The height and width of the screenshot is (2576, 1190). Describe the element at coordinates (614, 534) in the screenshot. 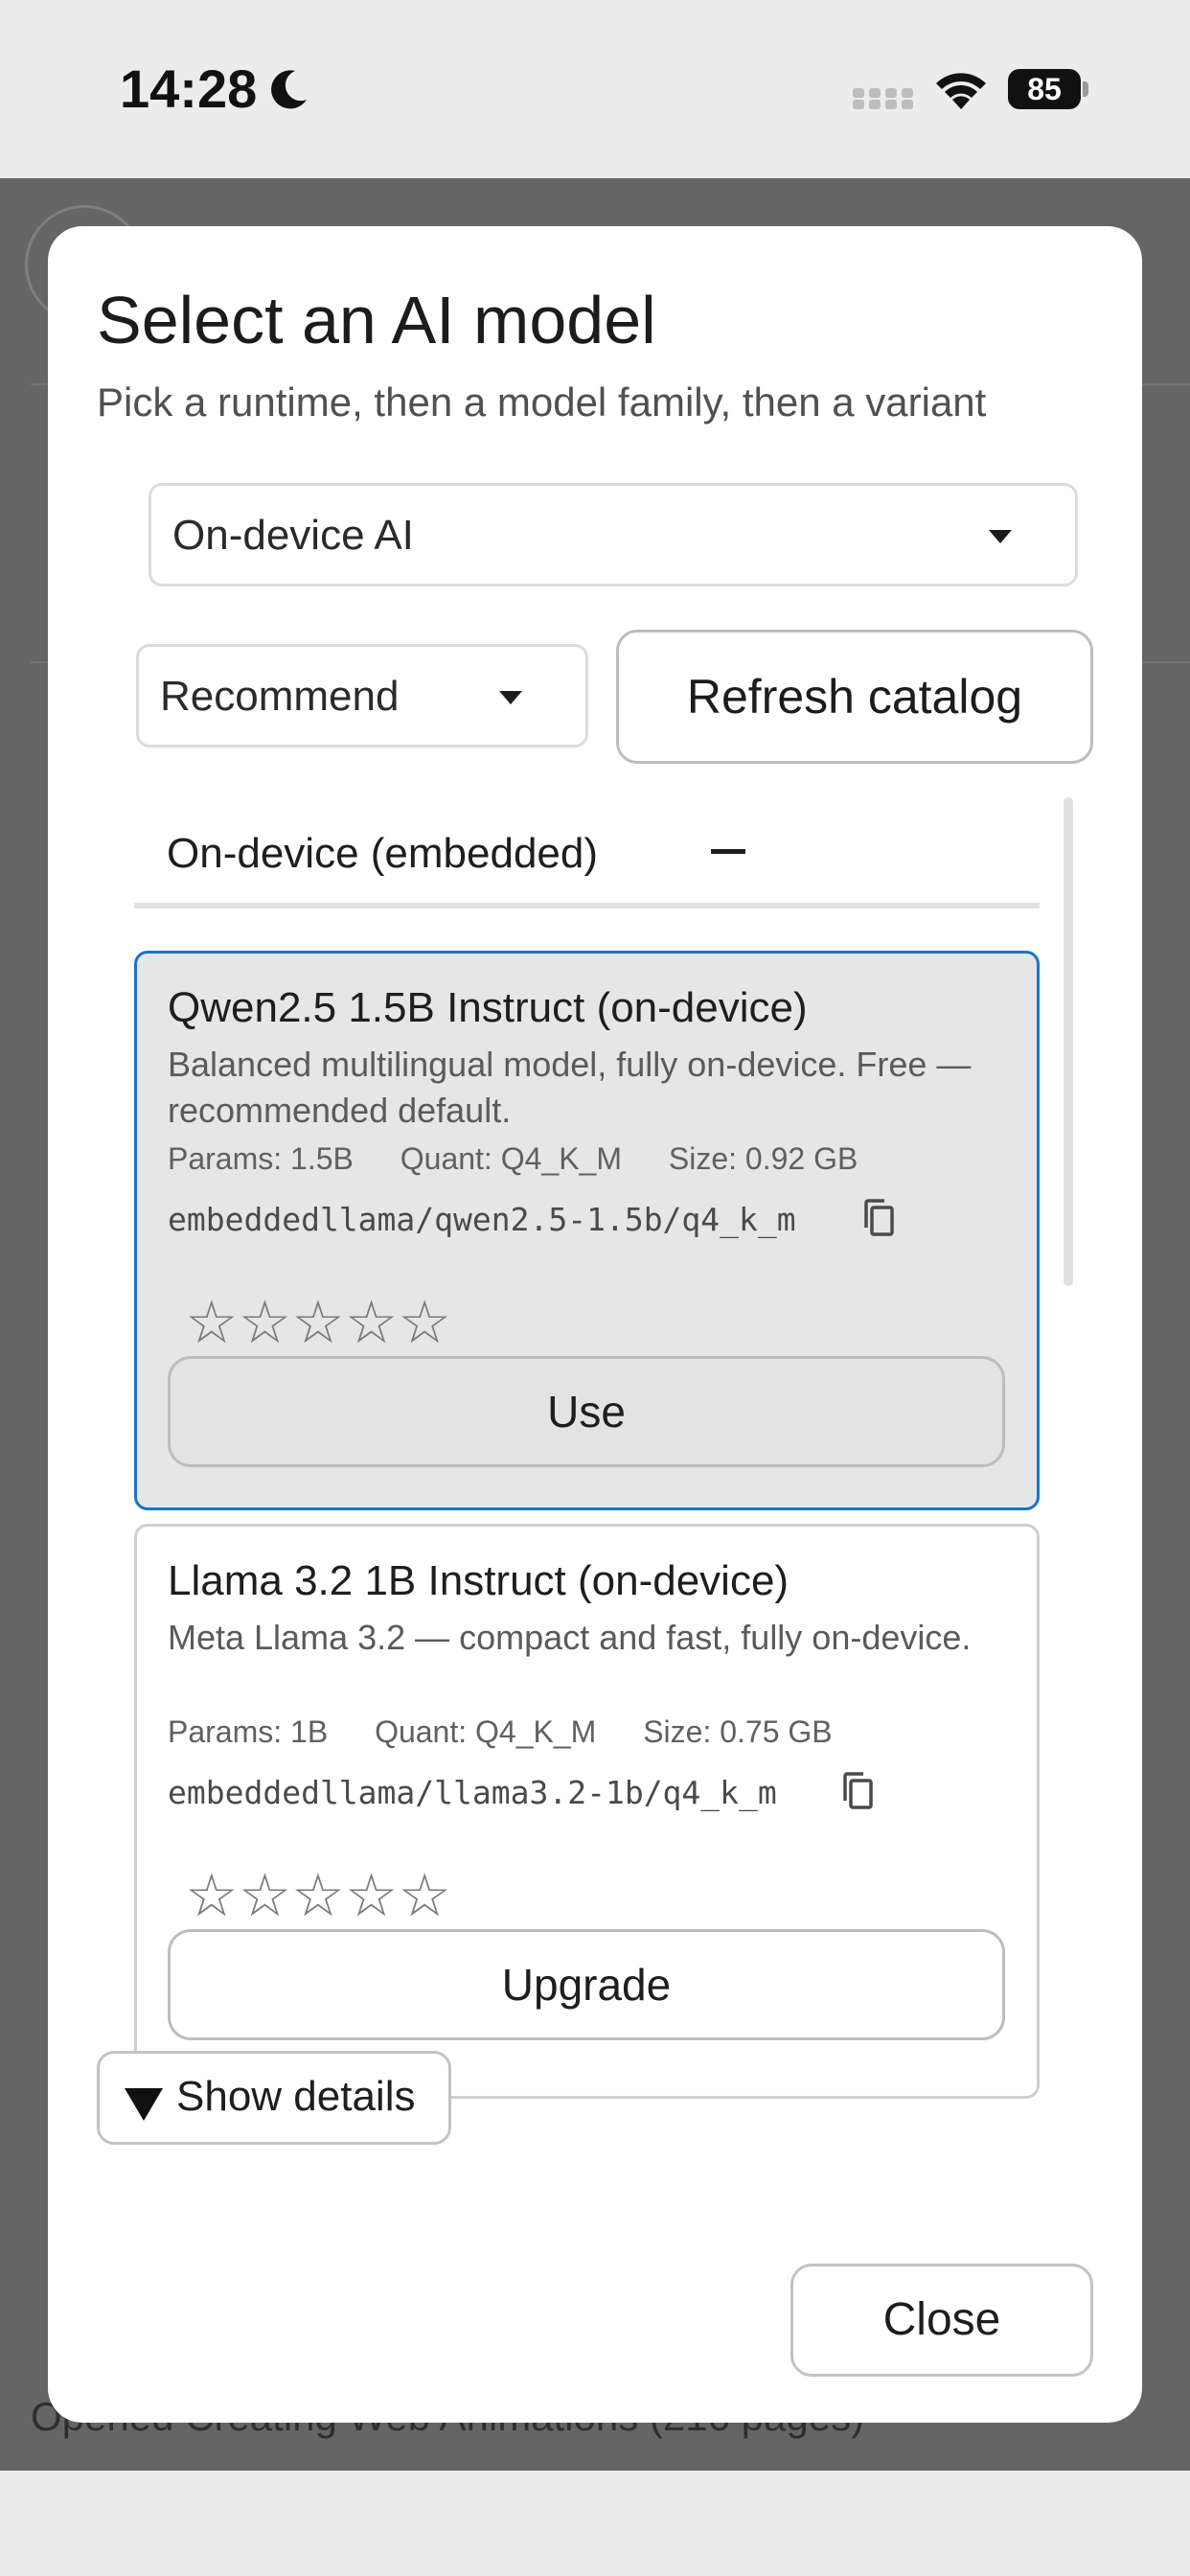

I see `runtime-select: On-device AI` at that location.